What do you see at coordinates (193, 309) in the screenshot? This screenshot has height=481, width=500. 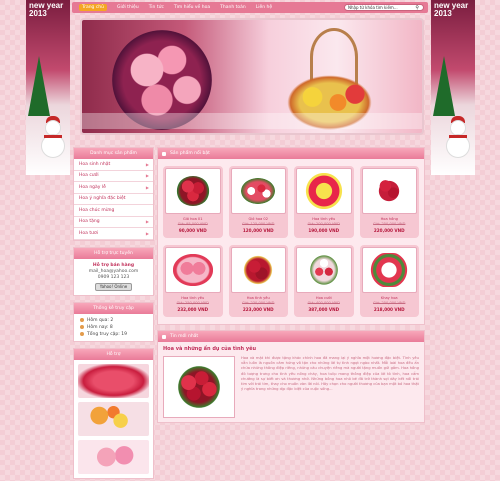 I see `product-price: 232,000 VND` at bounding box center [193, 309].